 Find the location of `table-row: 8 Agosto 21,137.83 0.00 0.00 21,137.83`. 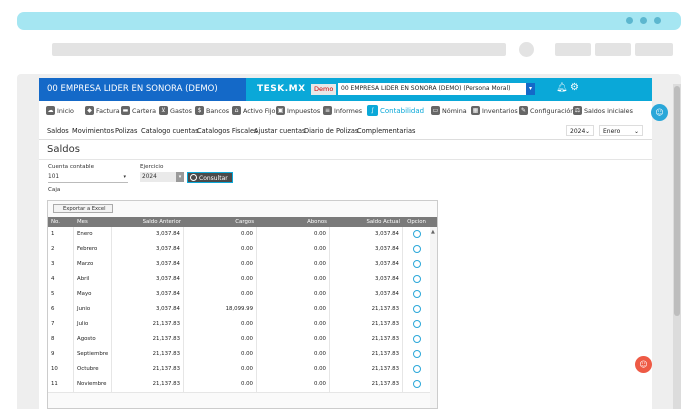

table-row: 8 Agosto 21,137.83 0.00 0.00 21,137.83 is located at coordinates (239, 340).